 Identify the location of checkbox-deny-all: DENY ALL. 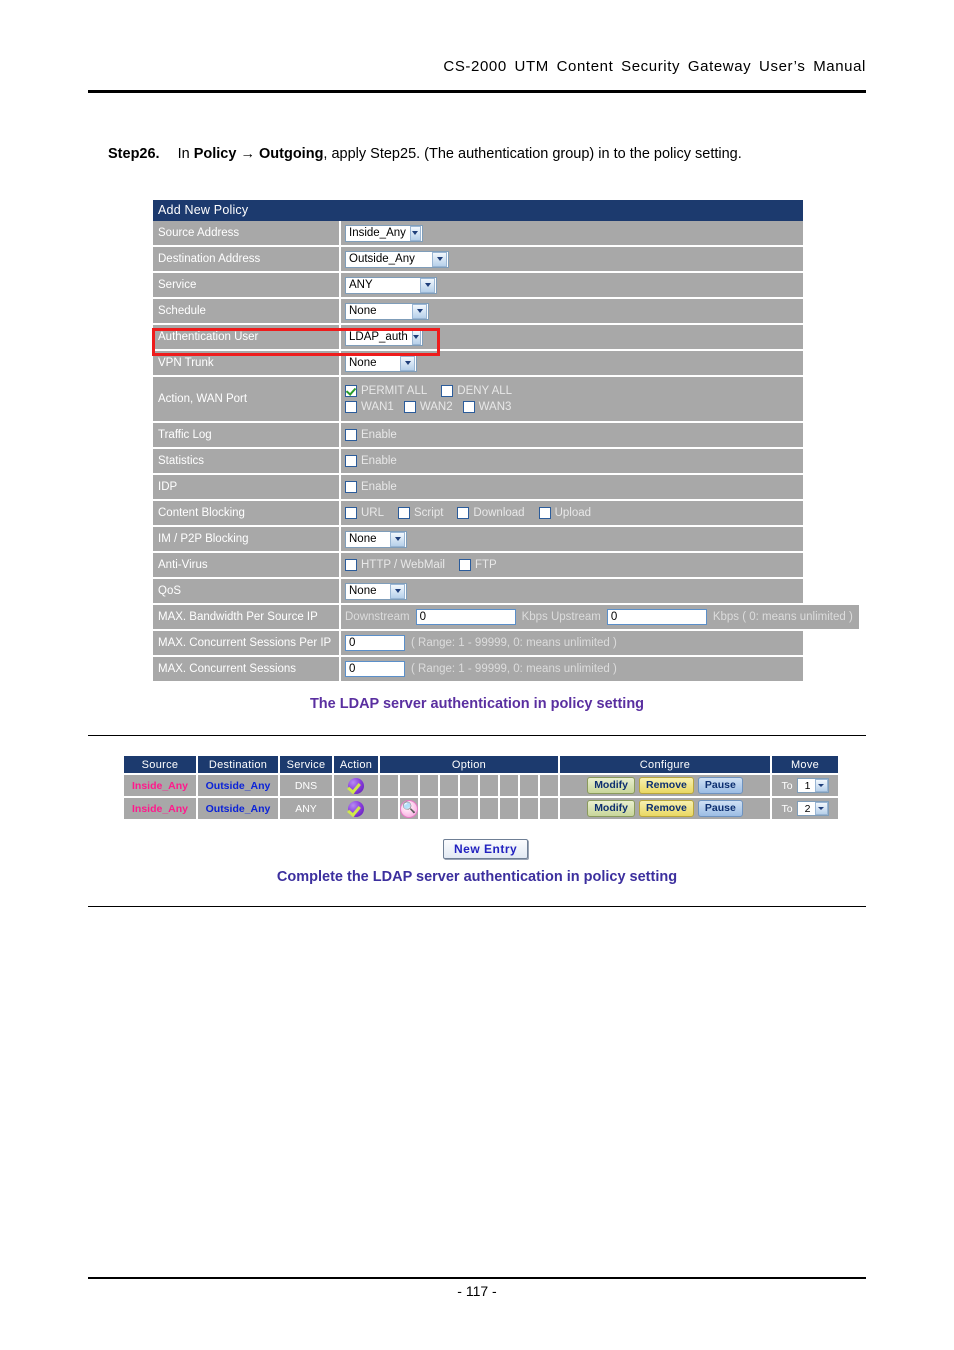
(476, 391).